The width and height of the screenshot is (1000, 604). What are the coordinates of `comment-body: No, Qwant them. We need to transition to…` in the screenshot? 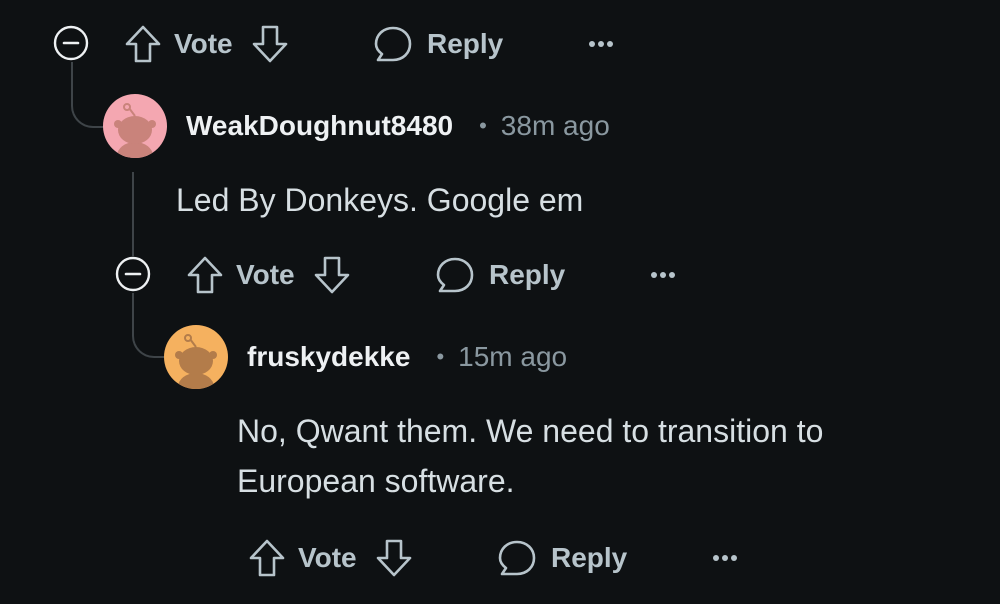 It's located at (530, 456).